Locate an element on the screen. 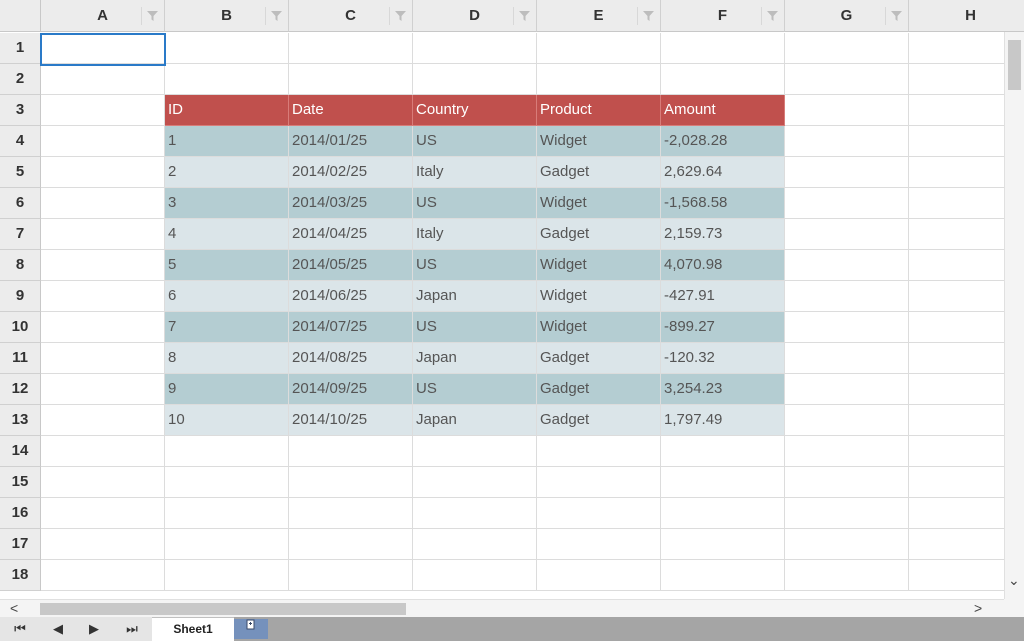 This screenshot has height=641, width=1024. row-header-13: 13 is located at coordinates (20, 420).